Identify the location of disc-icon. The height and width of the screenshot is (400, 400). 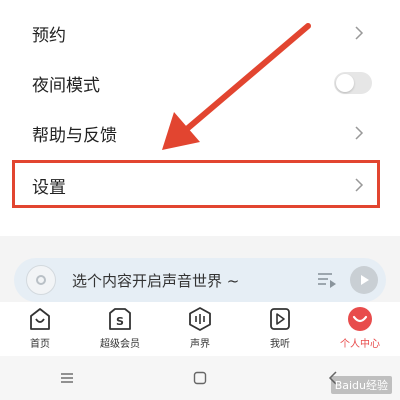
(41, 280).